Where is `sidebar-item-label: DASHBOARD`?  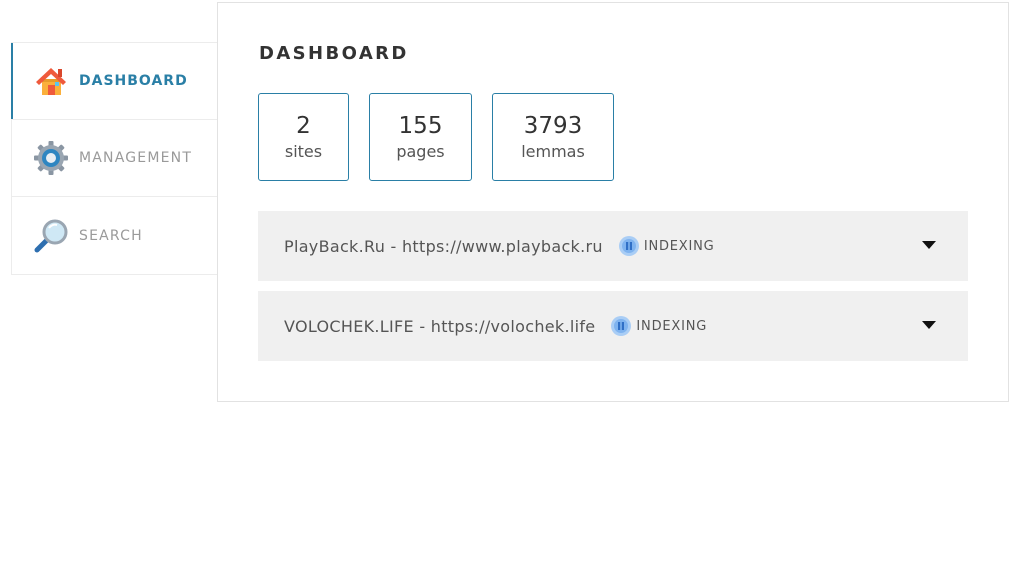 sidebar-item-label: DASHBOARD is located at coordinates (133, 81).